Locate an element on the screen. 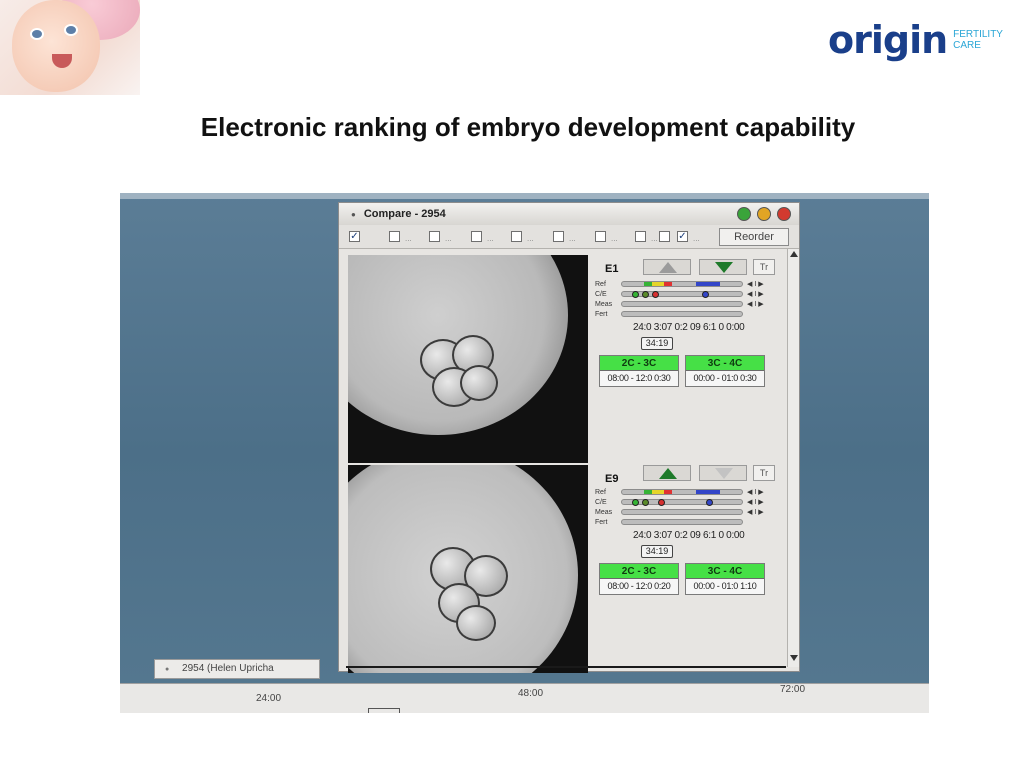  stage-box-e1-1: 2C - 3C 08:00 - 12:0 0:30 is located at coordinates (639, 371).